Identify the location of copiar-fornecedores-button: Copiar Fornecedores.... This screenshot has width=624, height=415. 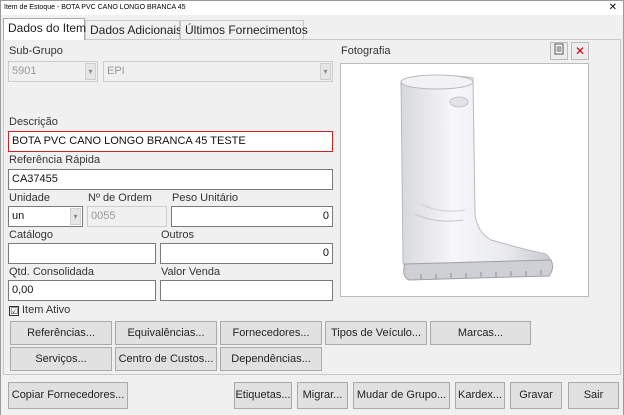
(68, 395).